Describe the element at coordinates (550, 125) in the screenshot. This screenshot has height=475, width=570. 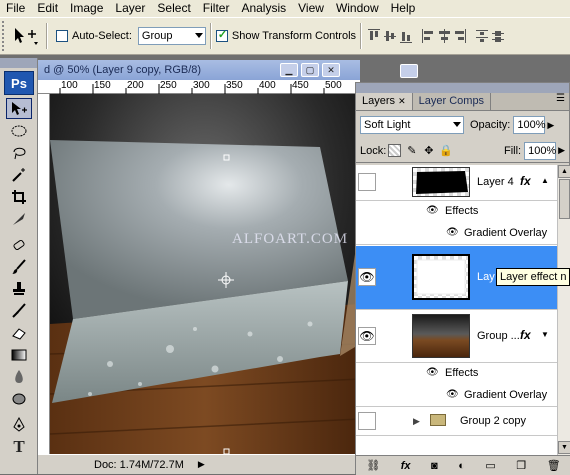
I see `opacity-slider-icon: ▶` at that location.